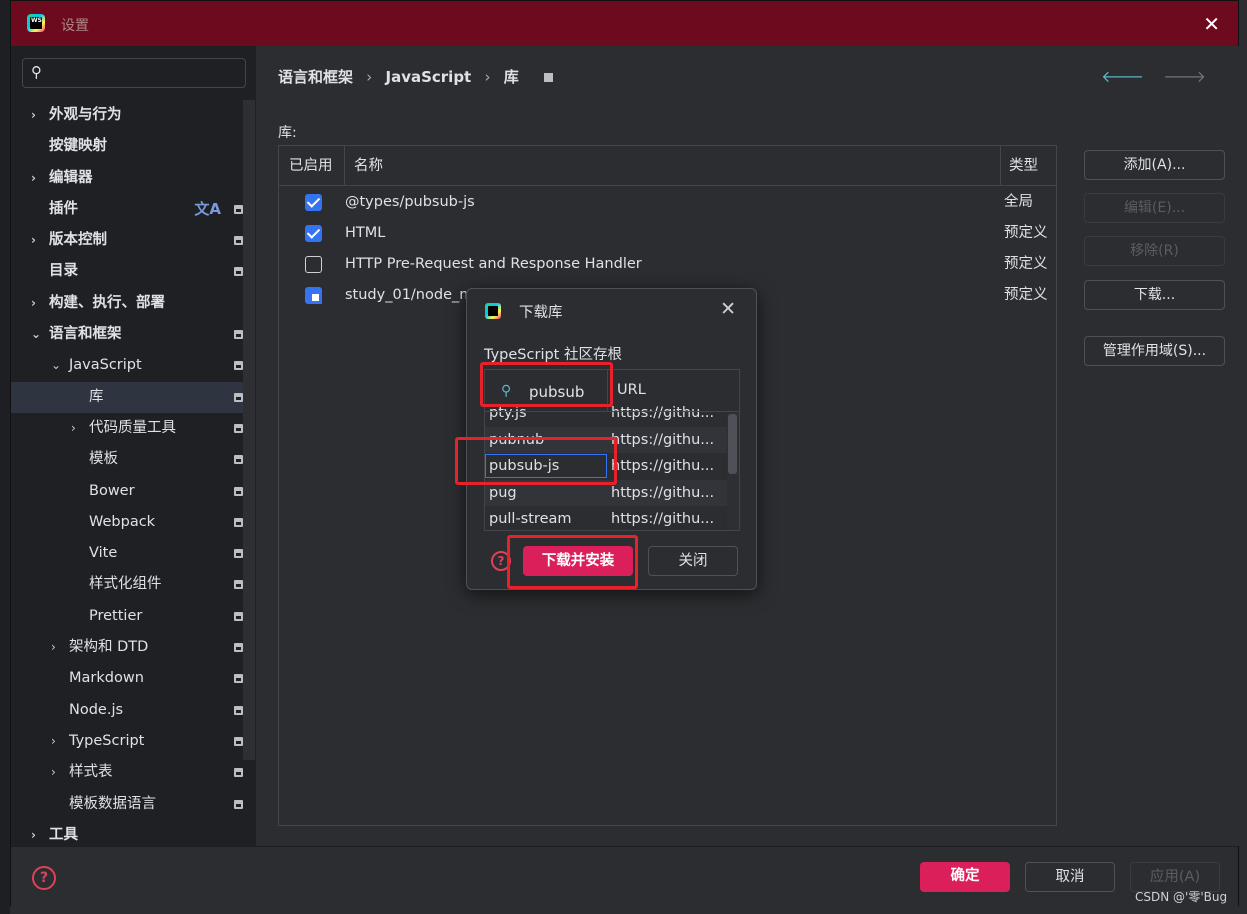 The image size is (1247, 914). What do you see at coordinates (1153, 76) in the screenshot?
I see `navigation-arrows: 🡐 🡒` at bounding box center [1153, 76].